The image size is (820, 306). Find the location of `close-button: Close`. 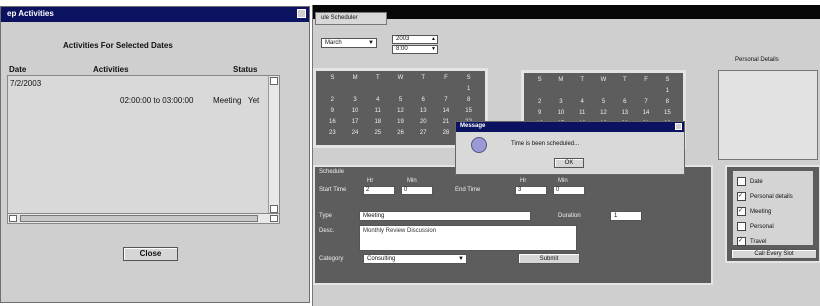

close-button: Close is located at coordinates (150, 254).